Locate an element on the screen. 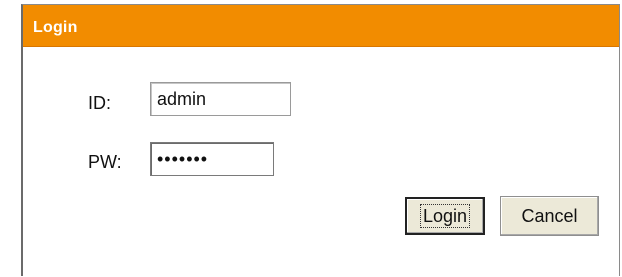 Image resolution: width=622 pixels, height=277 pixels. dialog-title: Login is located at coordinates (55, 27).